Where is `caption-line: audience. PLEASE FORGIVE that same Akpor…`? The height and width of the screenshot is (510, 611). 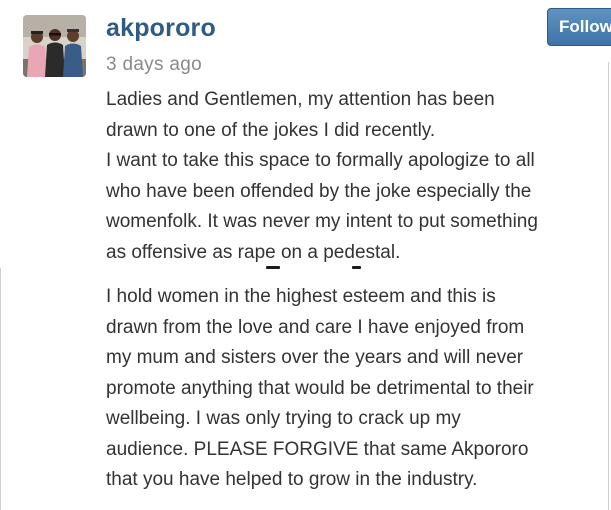 caption-line: audience. PLEASE FORGIVE that same Akpor… is located at coordinates (317, 449).